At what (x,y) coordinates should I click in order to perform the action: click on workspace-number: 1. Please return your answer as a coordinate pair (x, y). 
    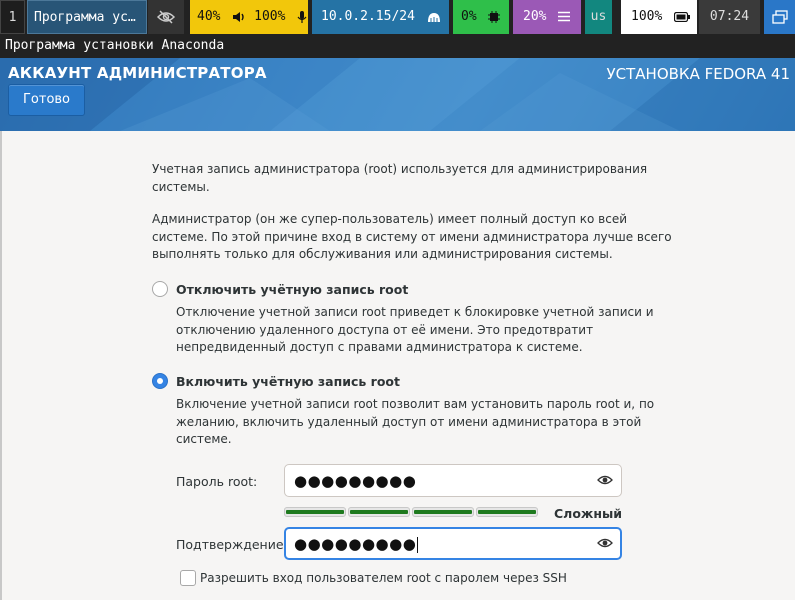
    Looking at the image, I should click on (12, 17).